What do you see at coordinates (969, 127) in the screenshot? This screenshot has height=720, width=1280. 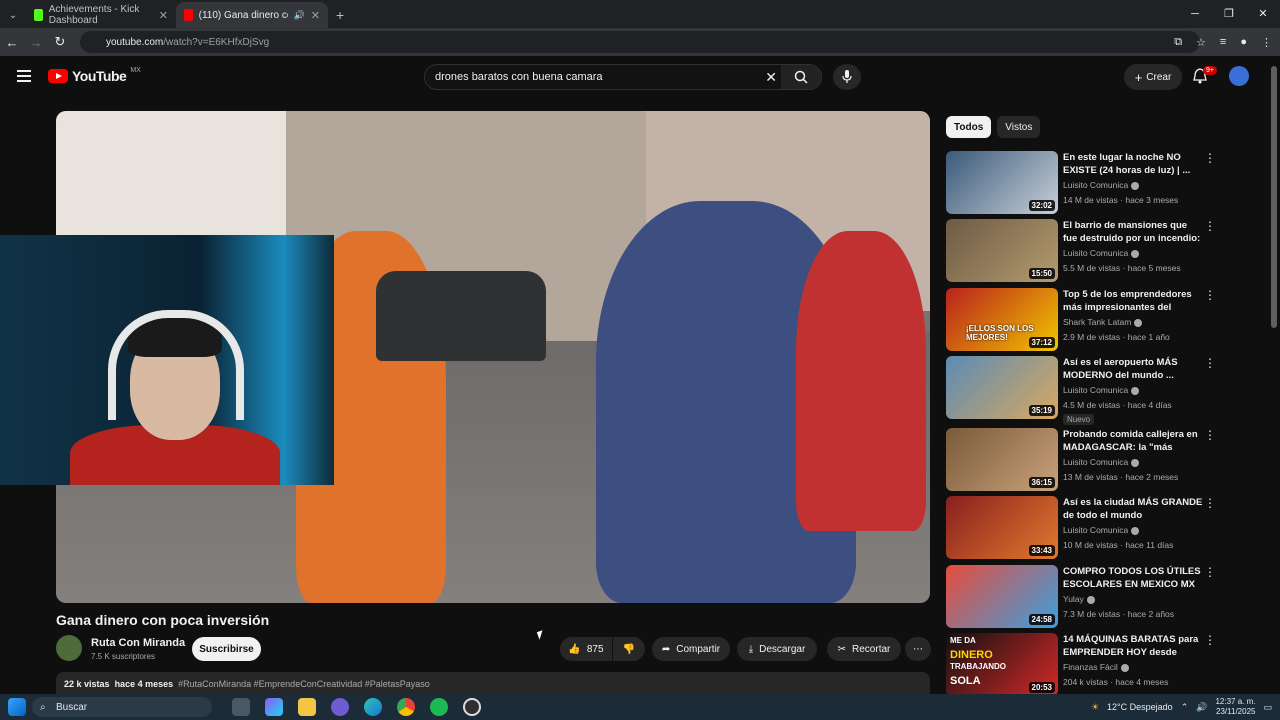 I see `chip-todos: Todos` at bounding box center [969, 127].